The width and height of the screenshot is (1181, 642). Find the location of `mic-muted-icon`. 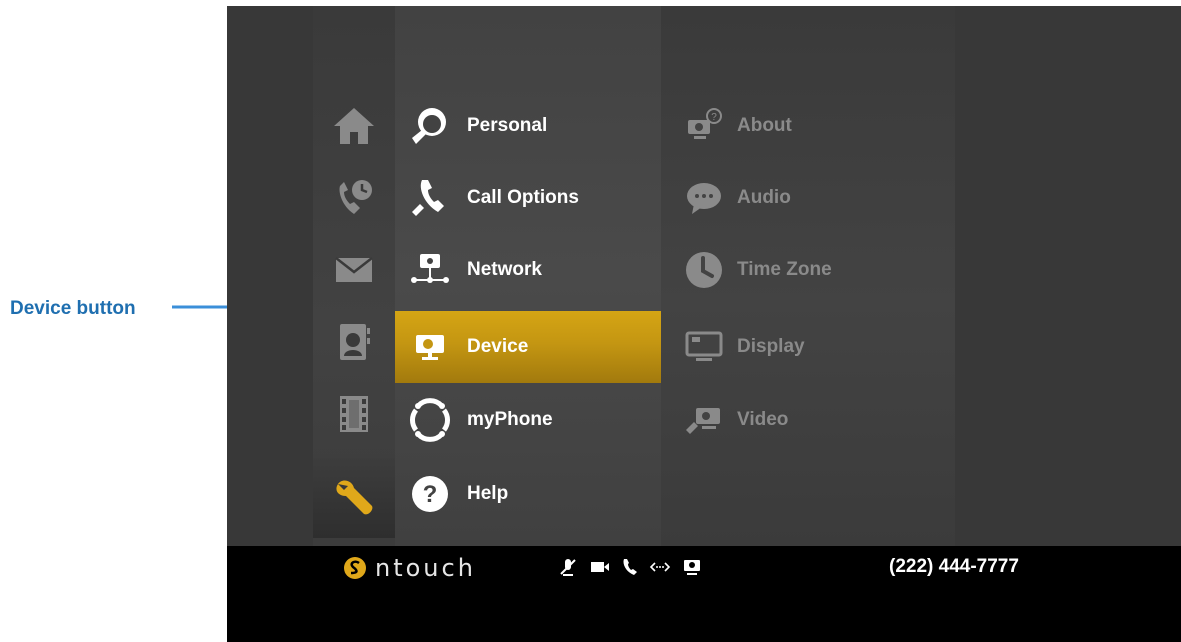

mic-muted-icon is located at coordinates (568, 567).